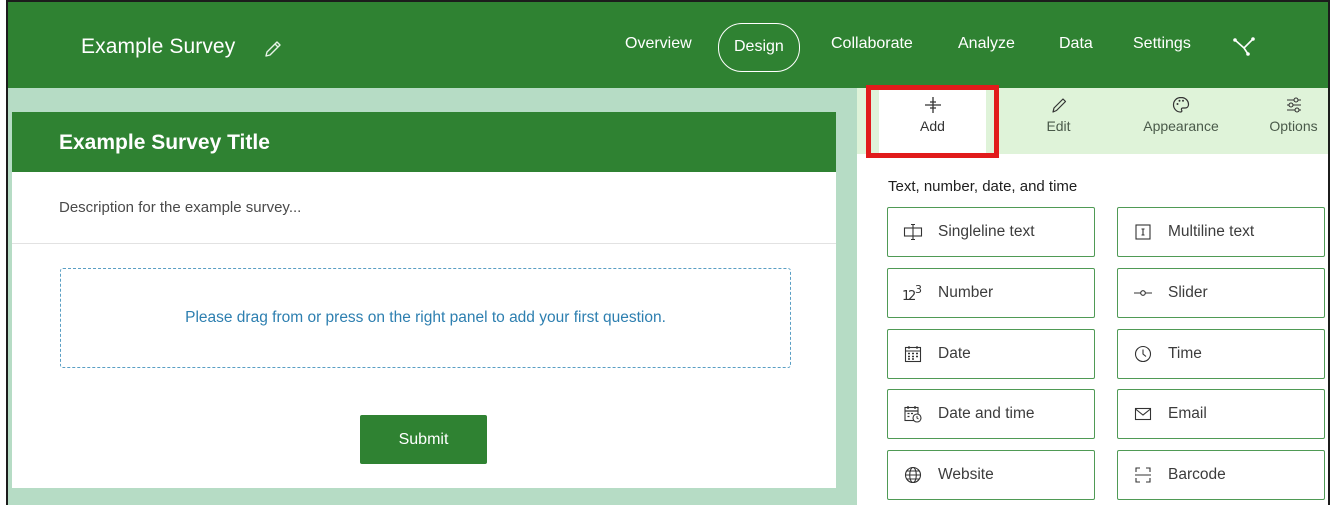  What do you see at coordinates (1058, 126) in the screenshot?
I see `tab-label: Edit` at bounding box center [1058, 126].